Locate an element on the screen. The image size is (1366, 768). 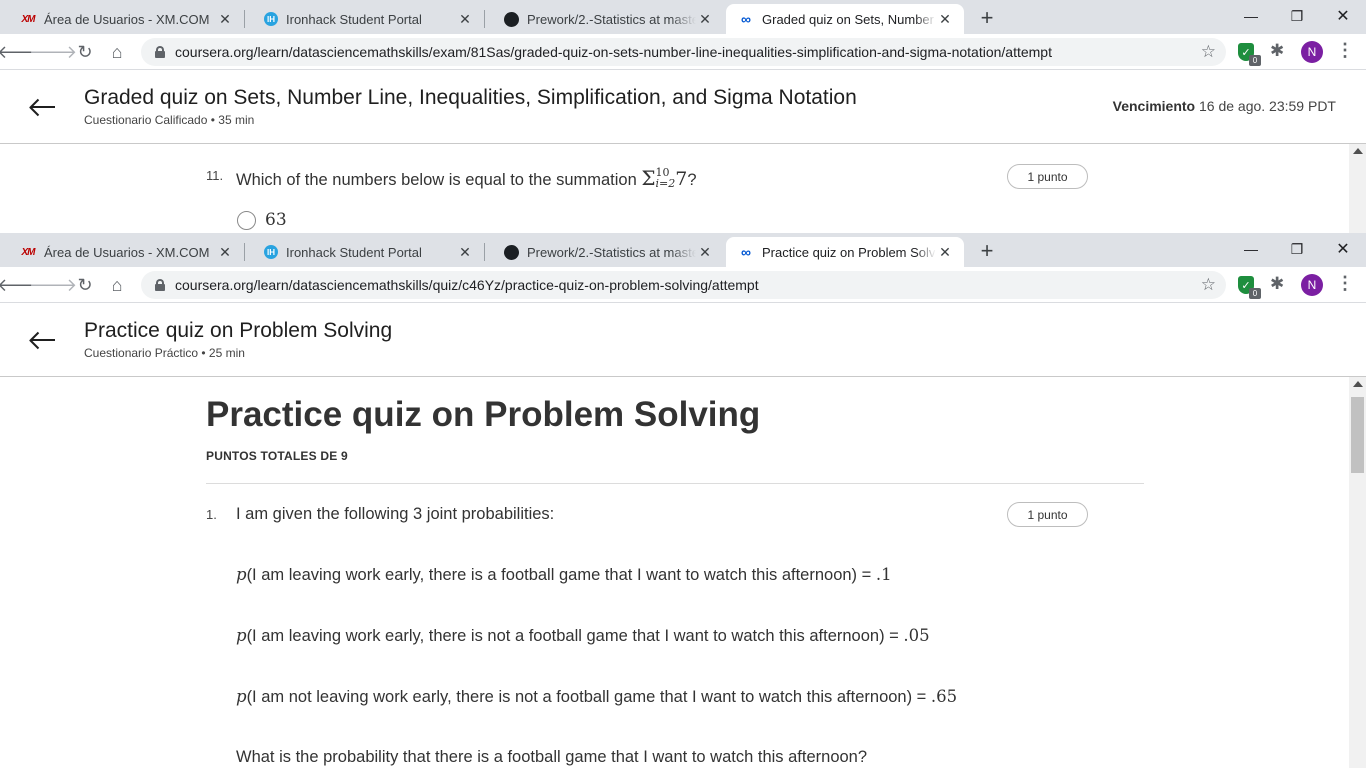
question-number: 1. is located at coordinates (211, 514).